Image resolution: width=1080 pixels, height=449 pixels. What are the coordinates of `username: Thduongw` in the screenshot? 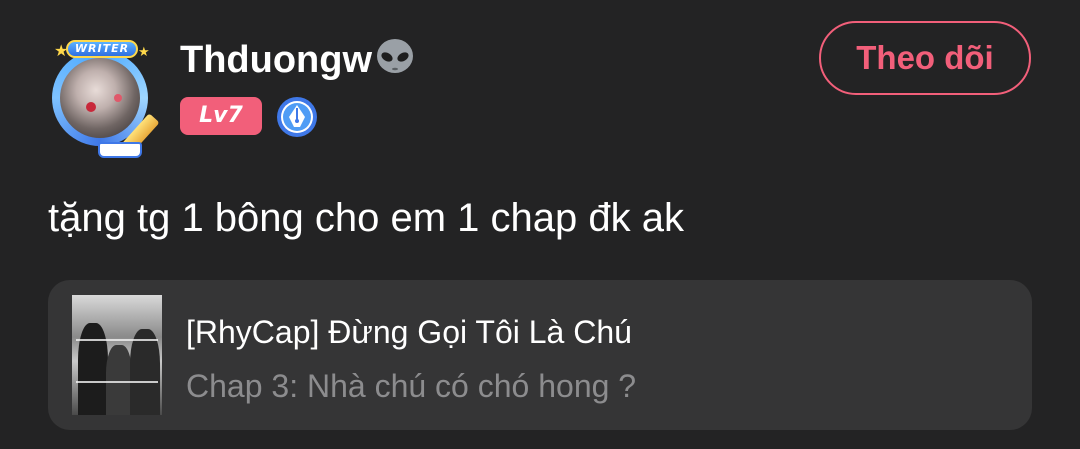 It's located at (298, 60).